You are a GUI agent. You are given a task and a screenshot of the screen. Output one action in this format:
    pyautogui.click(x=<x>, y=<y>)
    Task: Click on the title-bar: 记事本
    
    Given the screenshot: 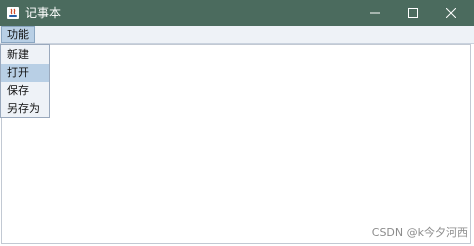 What is the action you would take?
    pyautogui.click(x=237, y=13)
    